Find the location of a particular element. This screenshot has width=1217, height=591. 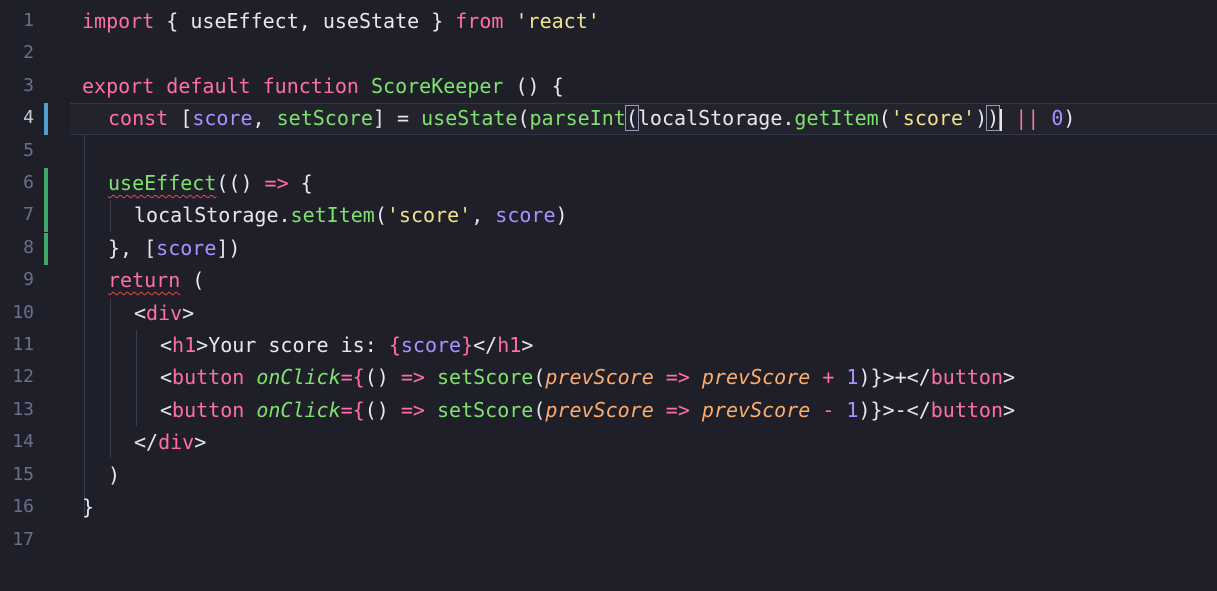

line-number: 14 is located at coordinates (23, 441).